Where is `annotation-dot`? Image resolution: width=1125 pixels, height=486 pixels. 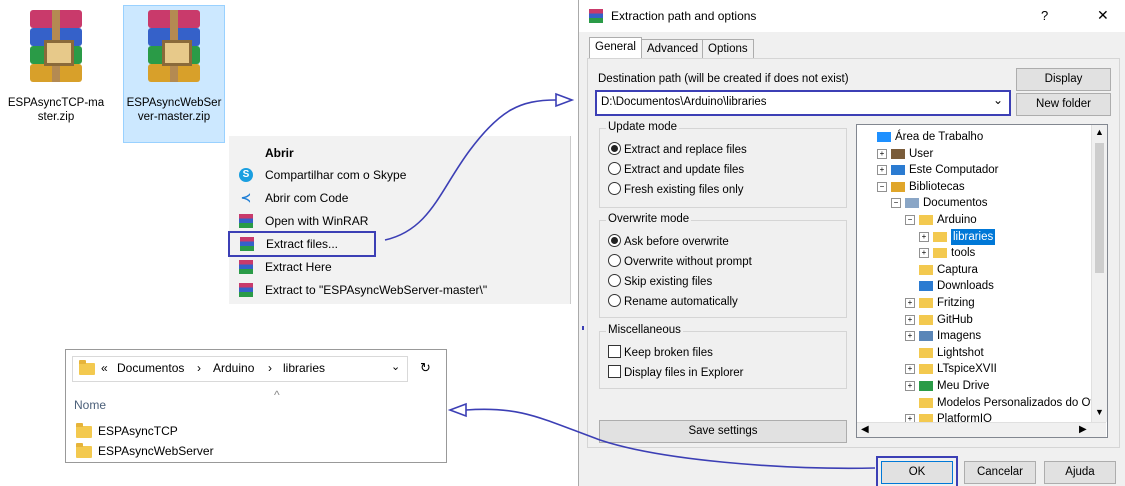
annotation-dot is located at coordinates (583, 328).